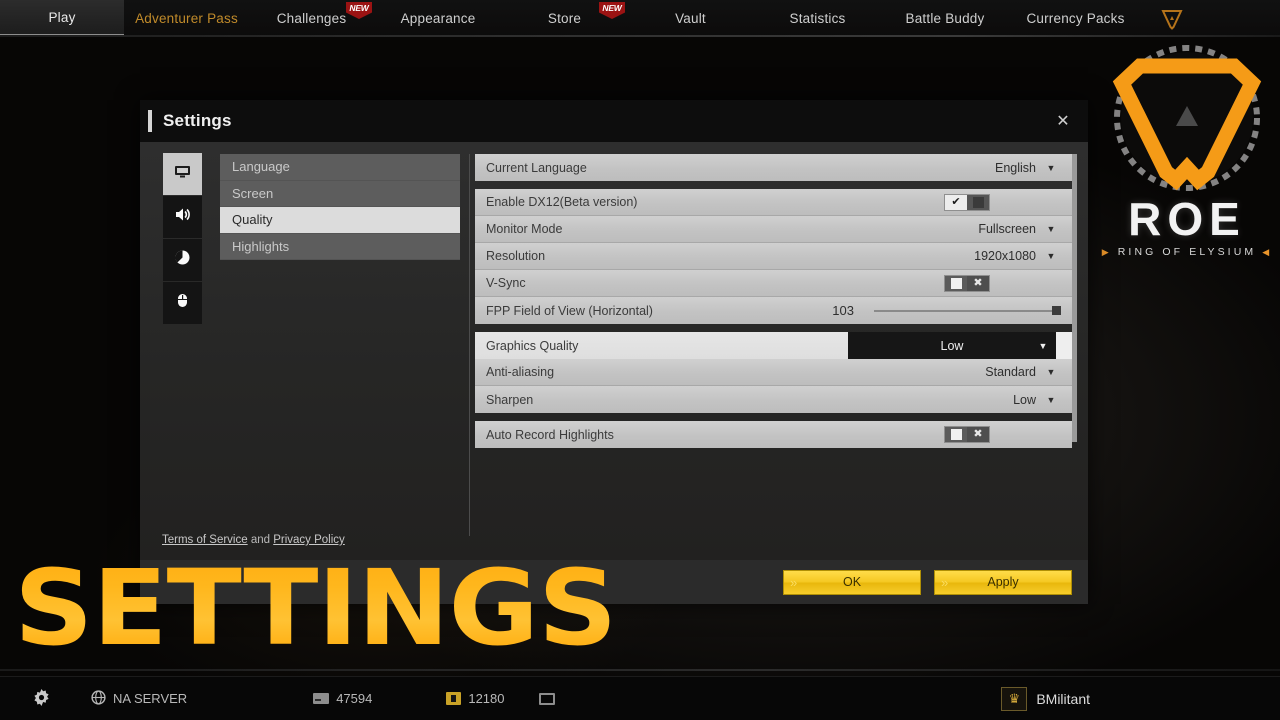 The image size is (1280, 720). Describe the element at coordinates (205, 540) in the screenshot. I see `terms-of-service-link: Terms of Service` at that location.